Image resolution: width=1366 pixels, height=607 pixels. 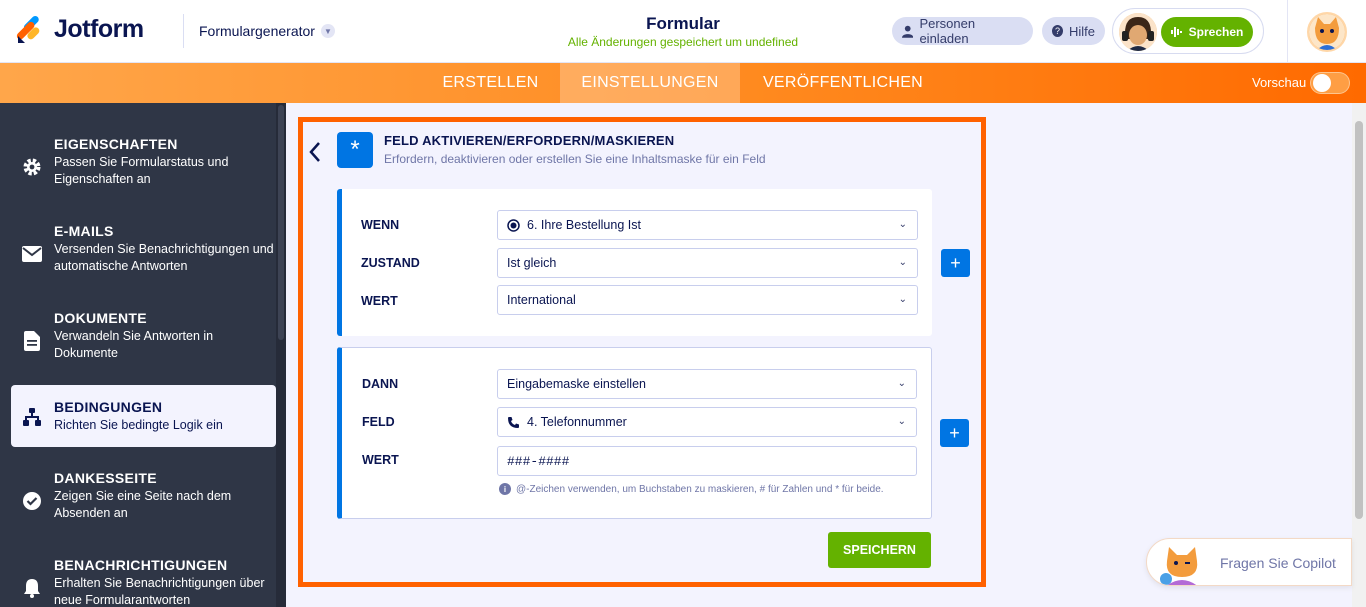 What do you see at coordinates (576, 384) in the screenshot?
I see `then-action-value: Eingabemaske einstellen` at bounding box center [576, 384].